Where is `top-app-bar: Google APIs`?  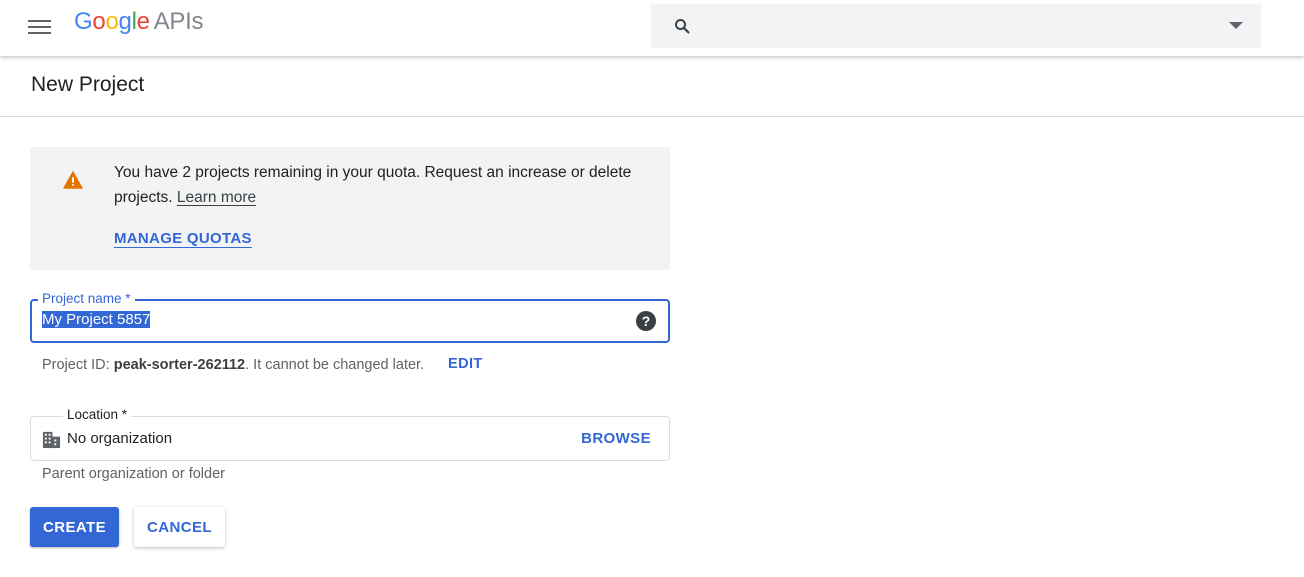 top-app-bar: Google APIs is located at coordinates (652, 28).